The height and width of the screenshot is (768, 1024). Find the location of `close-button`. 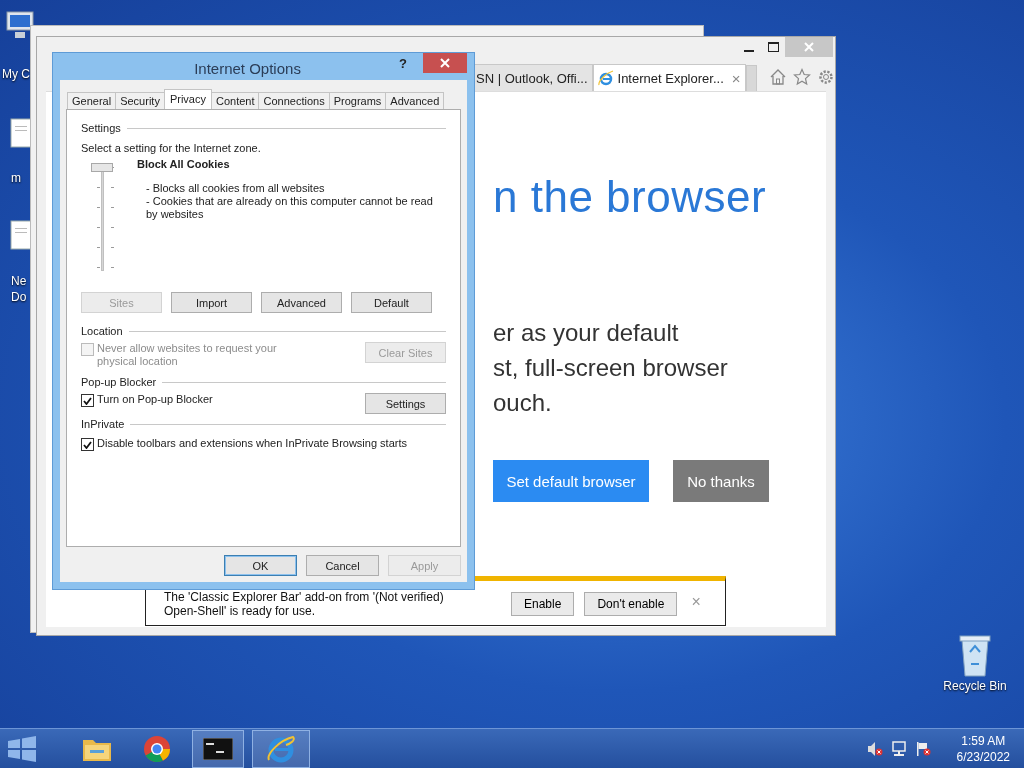

close-button is located at coordinates (445, 63).